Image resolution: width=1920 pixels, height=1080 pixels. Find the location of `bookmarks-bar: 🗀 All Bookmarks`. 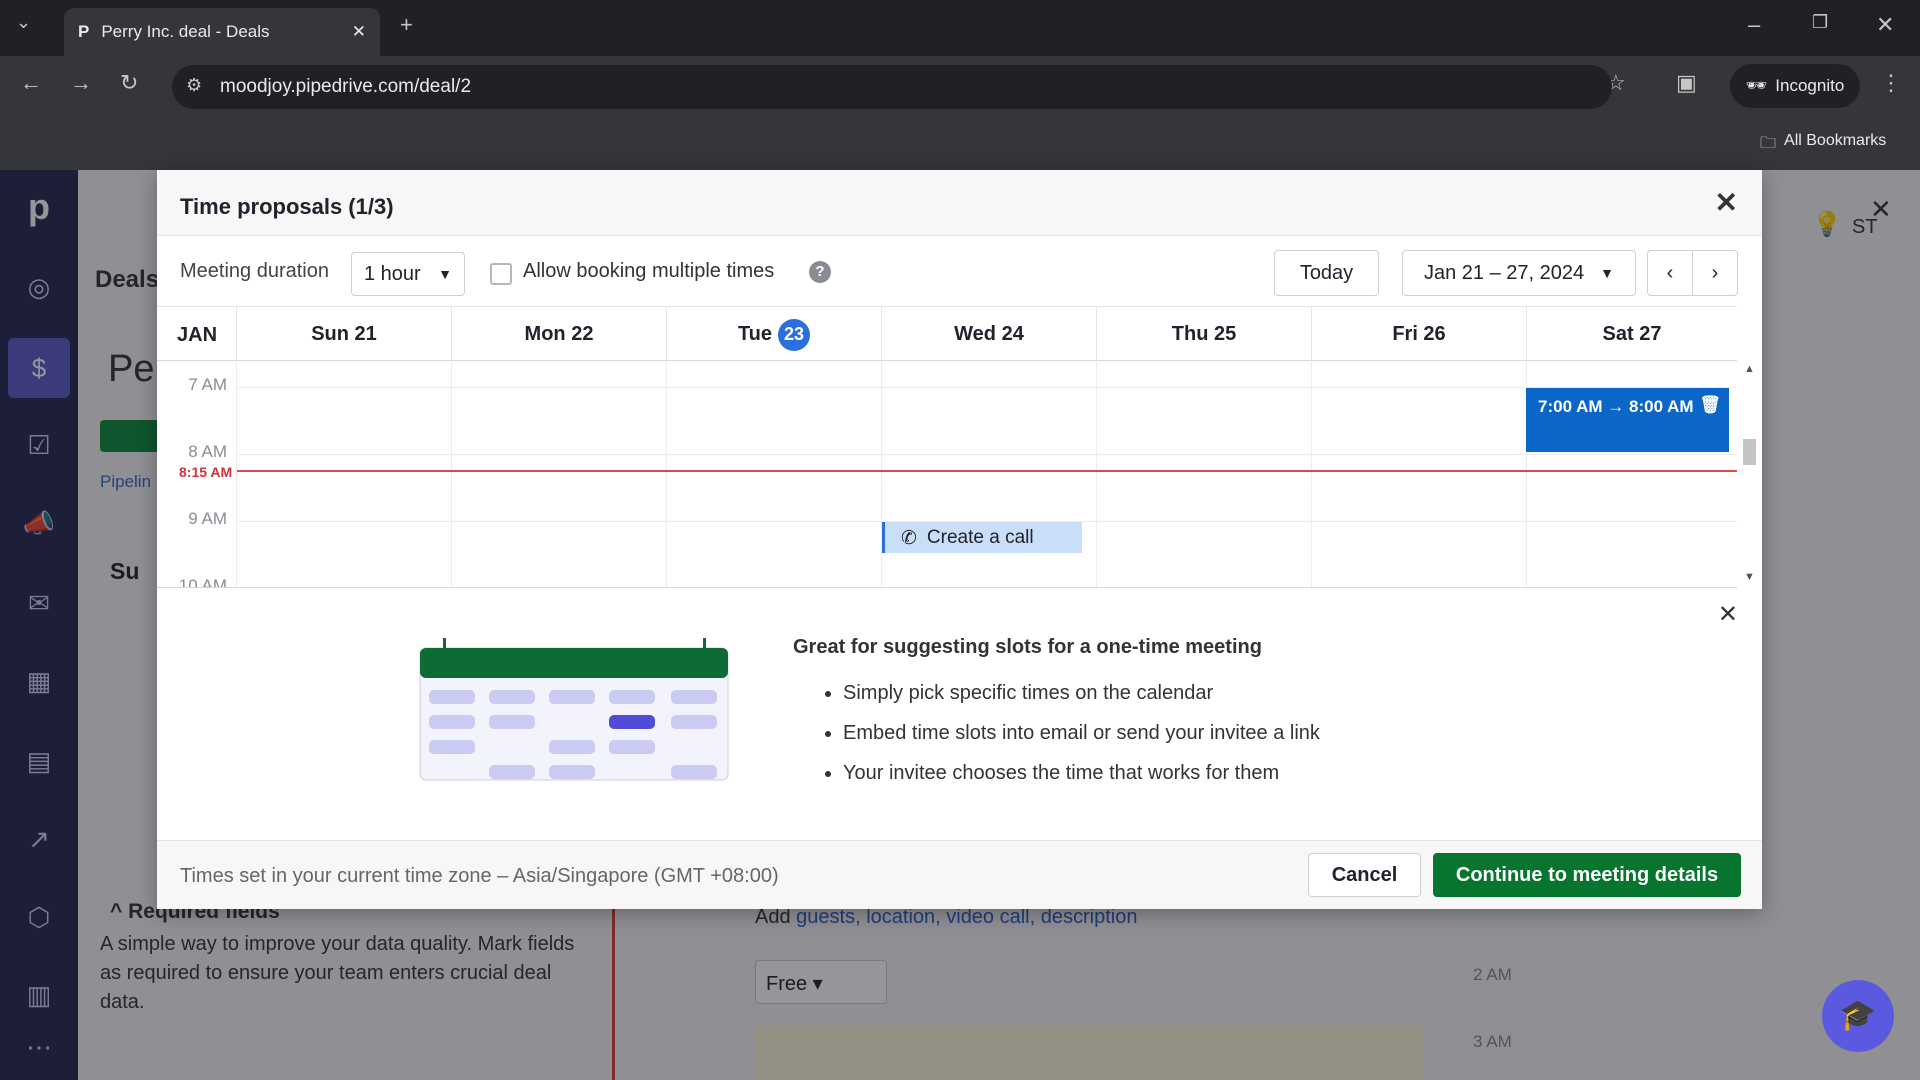

bookmarks-bar: 🗀 All Bookmarks is located at coordinates (960, 144).